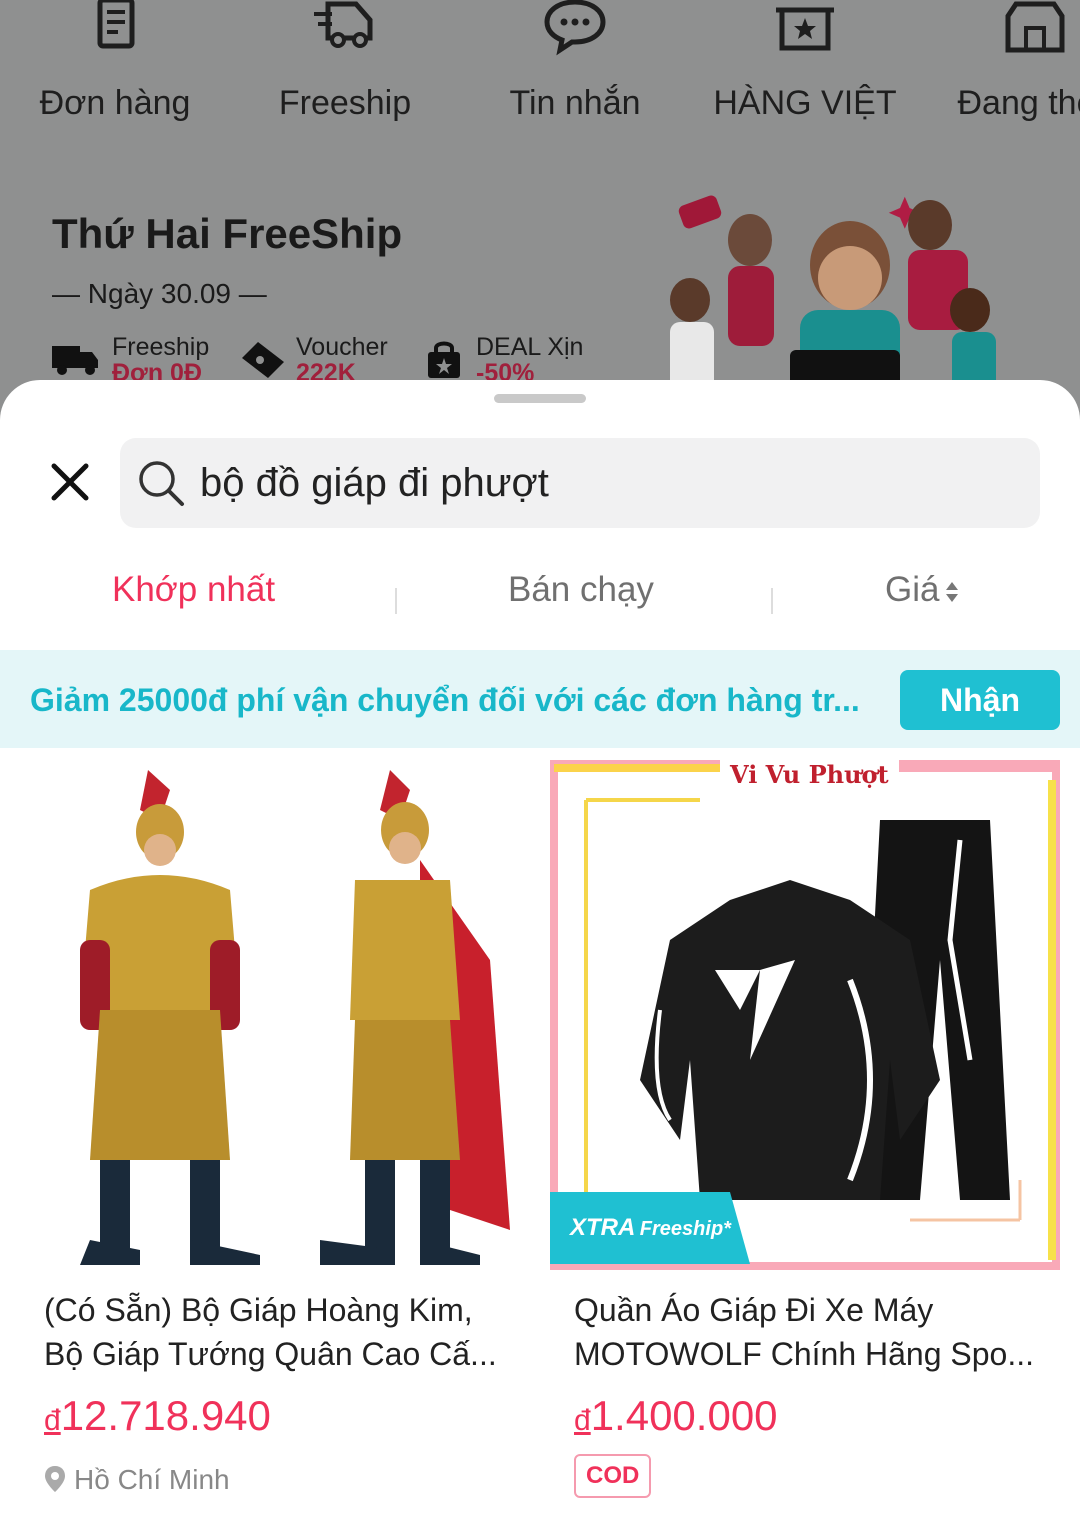  What do you see at coordinates (912, 589) in the screenshot?
I see `tab-price-label: Giá` at bounding box center [912, 589].